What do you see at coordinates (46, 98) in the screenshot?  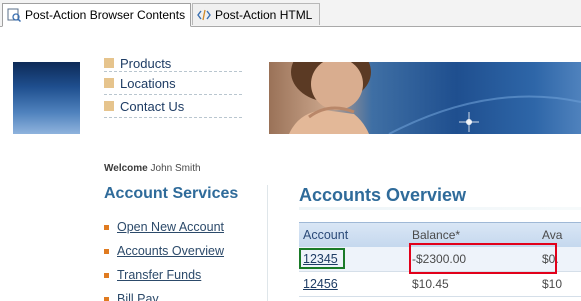 I see `header-banner-left` at bounding box center [46, 98].